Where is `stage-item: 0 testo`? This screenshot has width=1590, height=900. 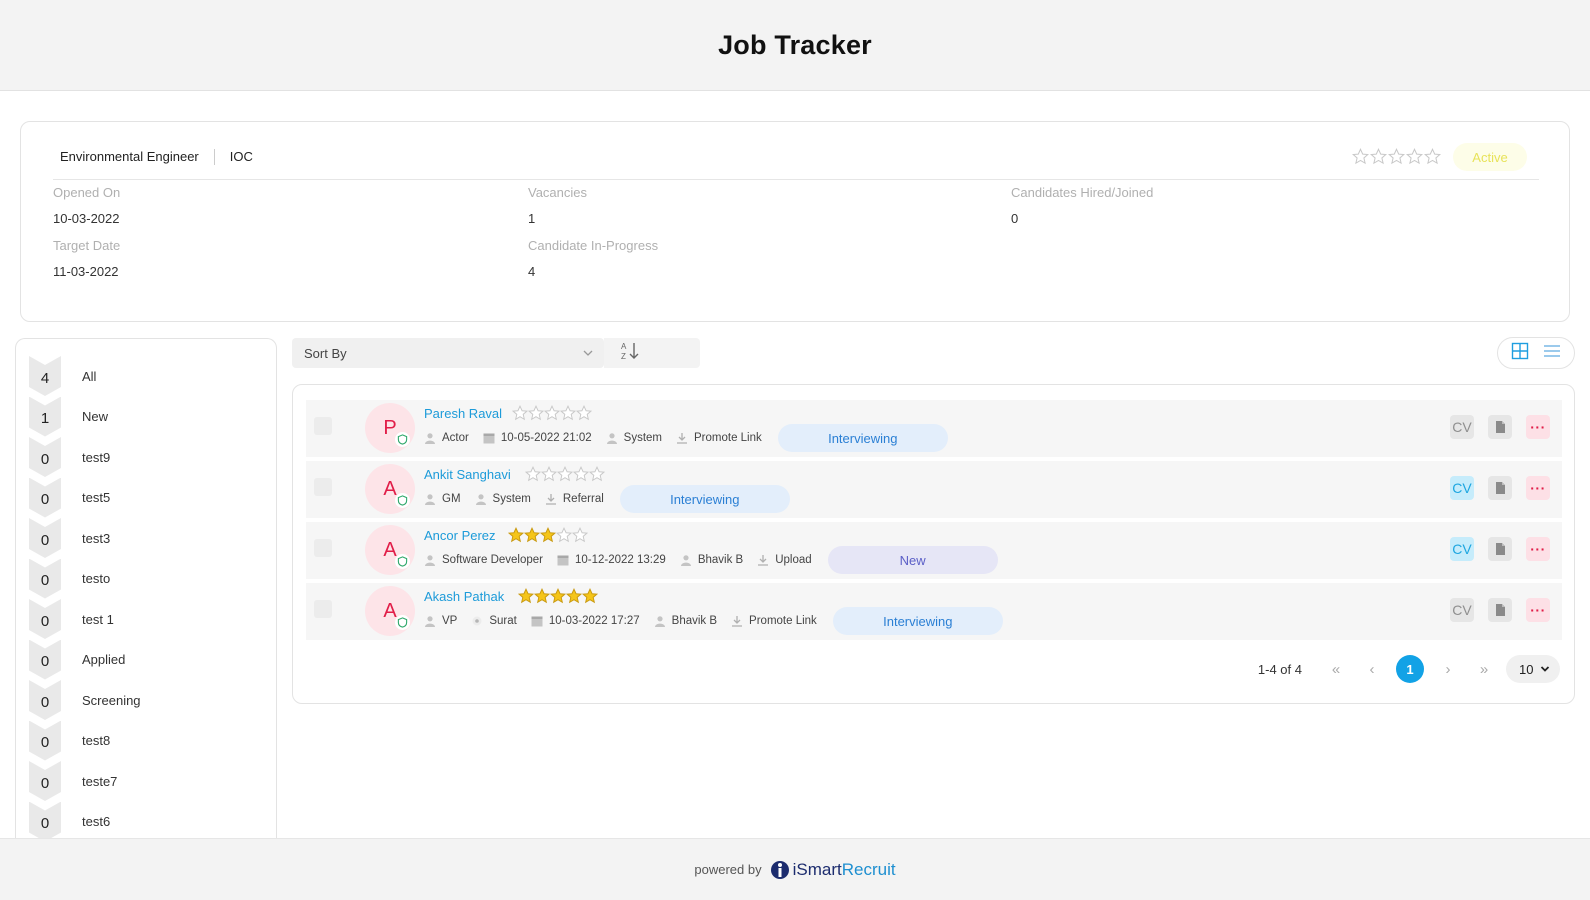 stage-item: 0 testo is located at coordinates (149, 579).